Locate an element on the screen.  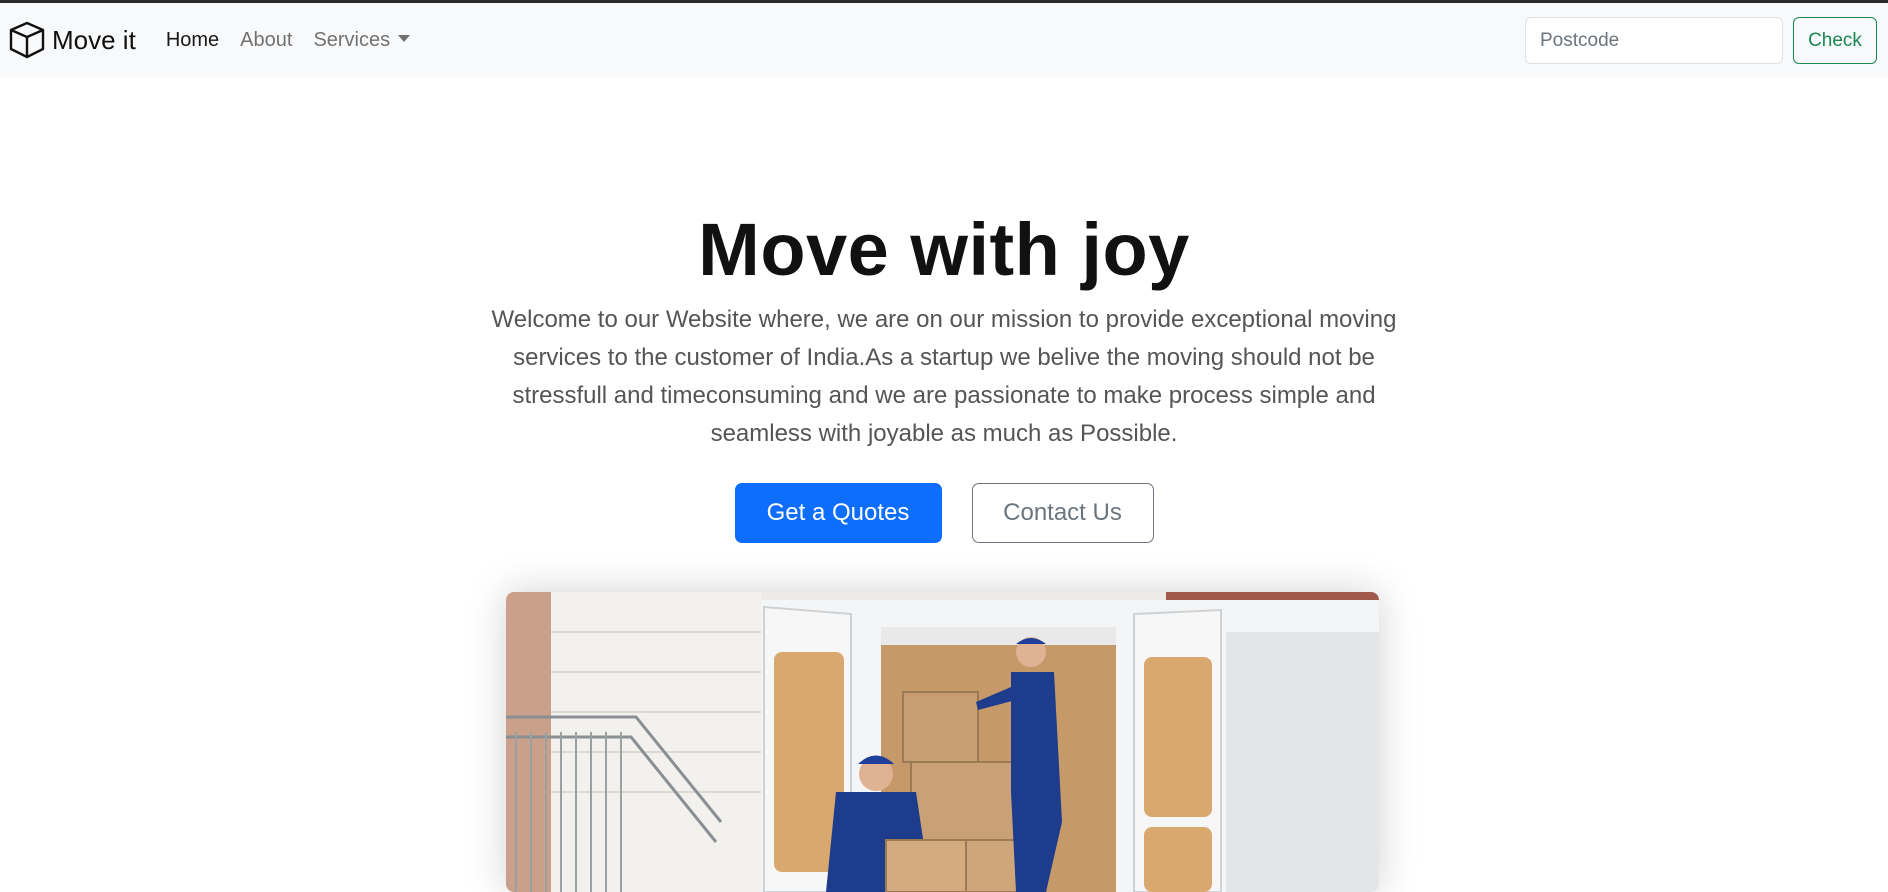
get-quotes-button: Get a Quotes is located at coordinates (838, 512).